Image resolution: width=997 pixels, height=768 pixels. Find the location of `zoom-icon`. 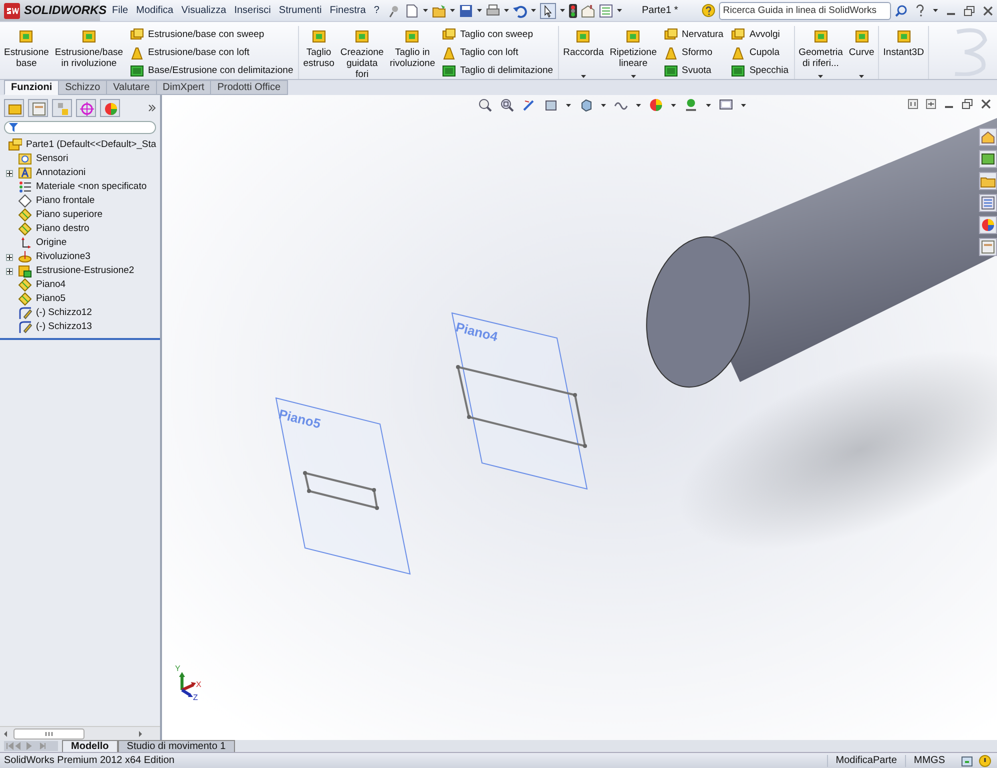

zoom-icon is located at coordinates (485, 105).